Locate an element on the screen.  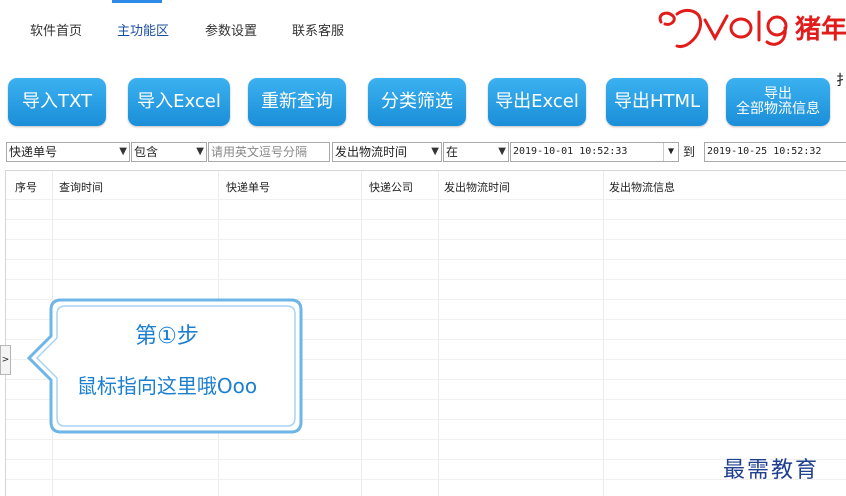
col-header-tracking-number: 快递单号 is located at coordinates (248, 187).